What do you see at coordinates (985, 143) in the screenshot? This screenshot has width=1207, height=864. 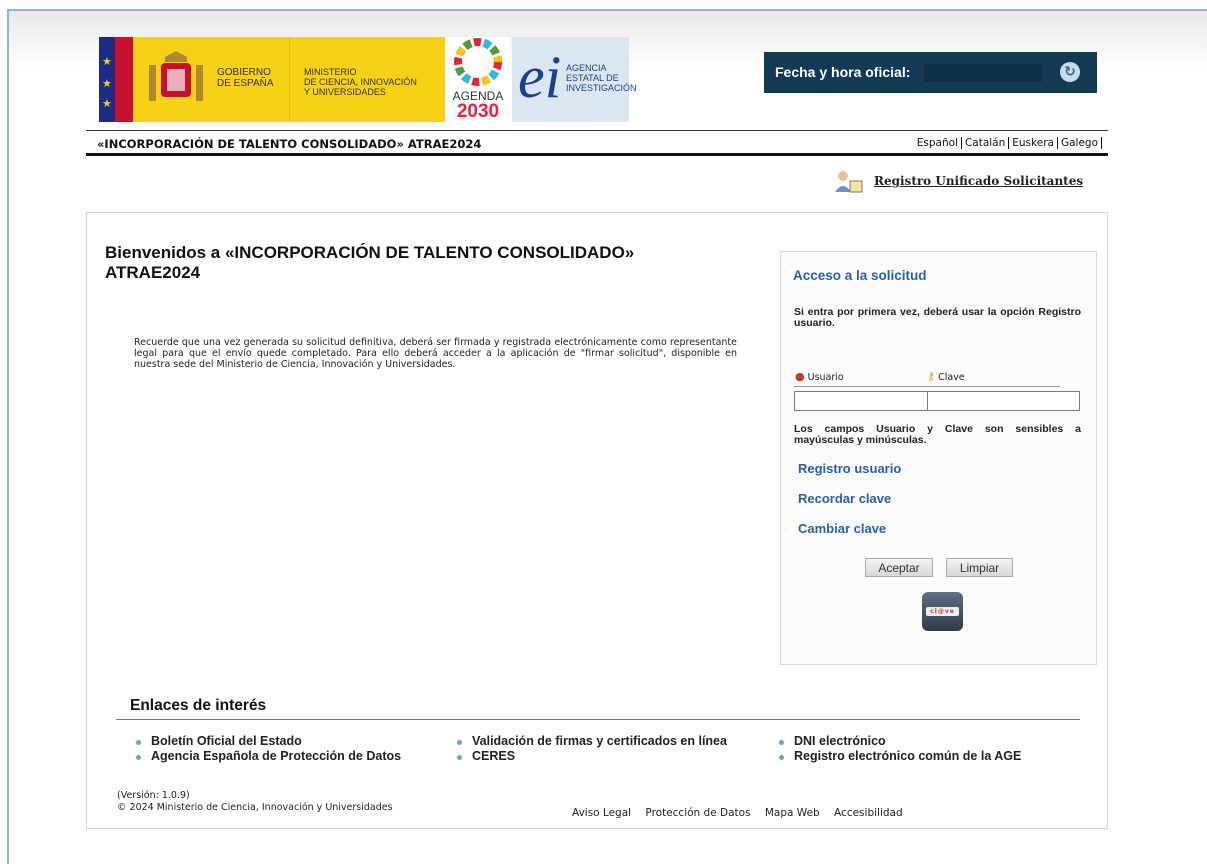 I see `lang-ca: Catalán` at bounding box center [985, 143].